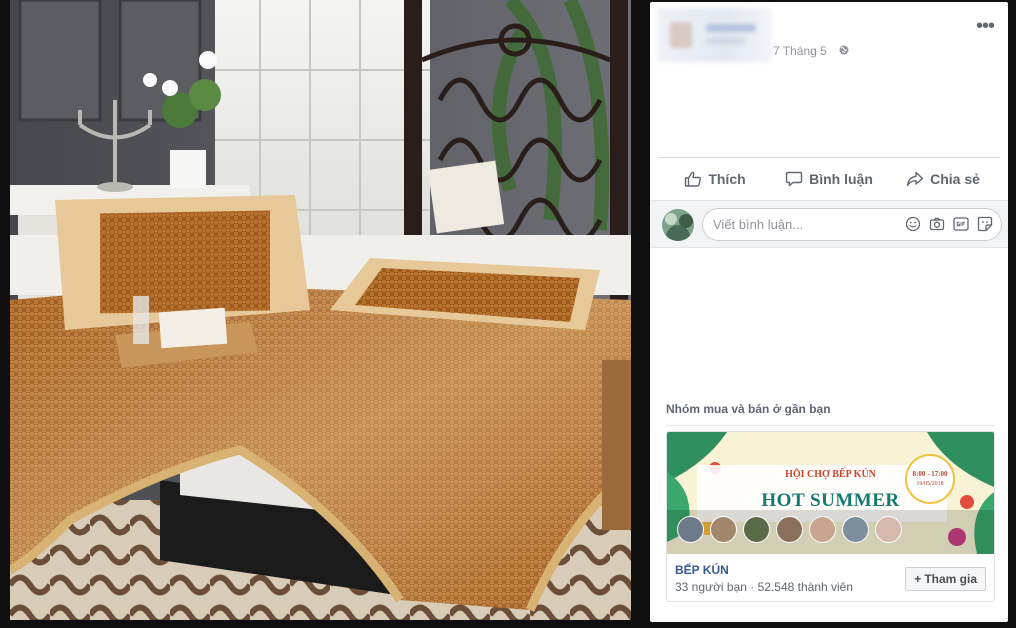 Image resolution: width=1016 pixels, height=628 pixels. Describe the element at coordinates (800, 51) in the screenshot. I see `post-timestamp: 7 Tháng 5` at that location.